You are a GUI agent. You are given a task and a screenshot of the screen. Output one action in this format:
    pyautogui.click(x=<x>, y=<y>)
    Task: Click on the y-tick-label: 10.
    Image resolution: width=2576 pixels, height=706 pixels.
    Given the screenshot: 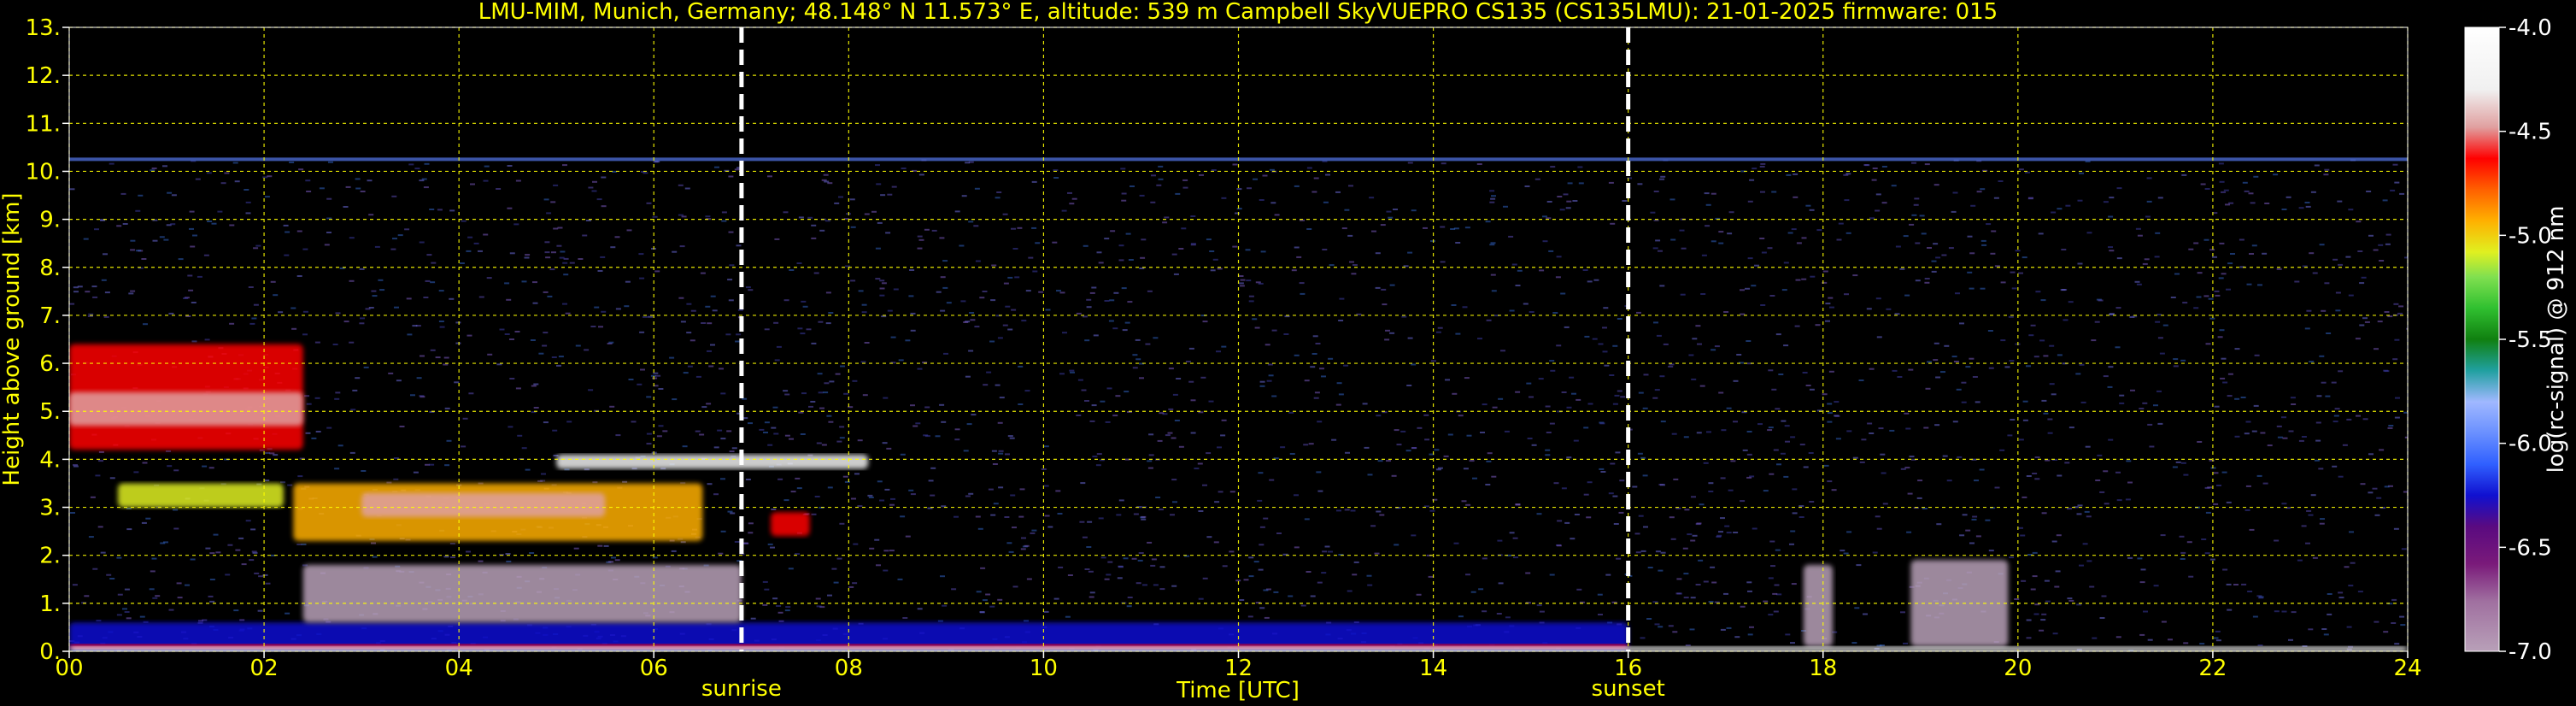 What is the action you would take?
    pyautogui.click(x=43, y=172)
    